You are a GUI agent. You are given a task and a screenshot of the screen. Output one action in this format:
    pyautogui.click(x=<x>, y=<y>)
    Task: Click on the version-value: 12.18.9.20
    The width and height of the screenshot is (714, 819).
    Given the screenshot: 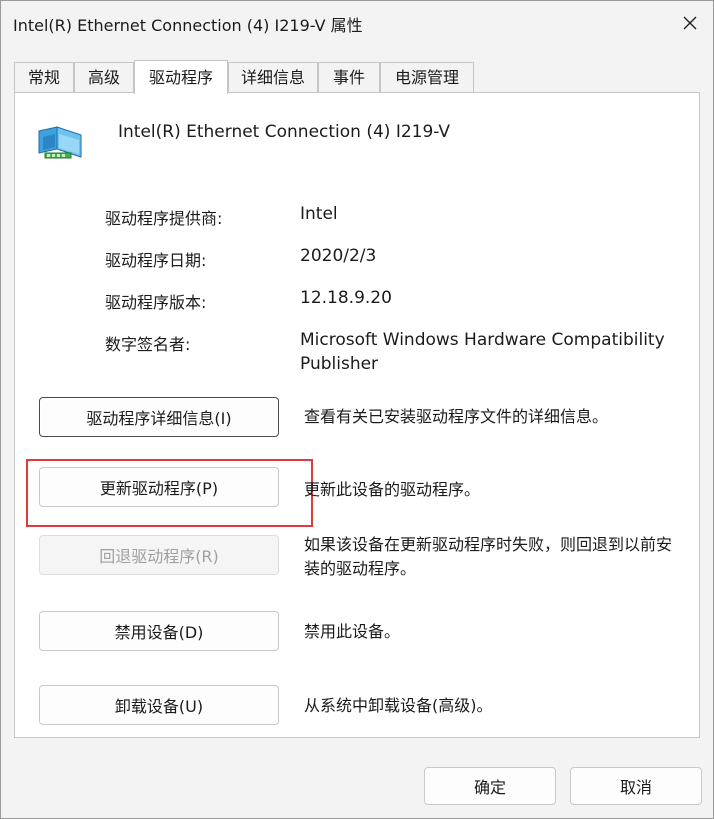 What is the action you would take?
    pyautogui.click(x=346, y=298)
    